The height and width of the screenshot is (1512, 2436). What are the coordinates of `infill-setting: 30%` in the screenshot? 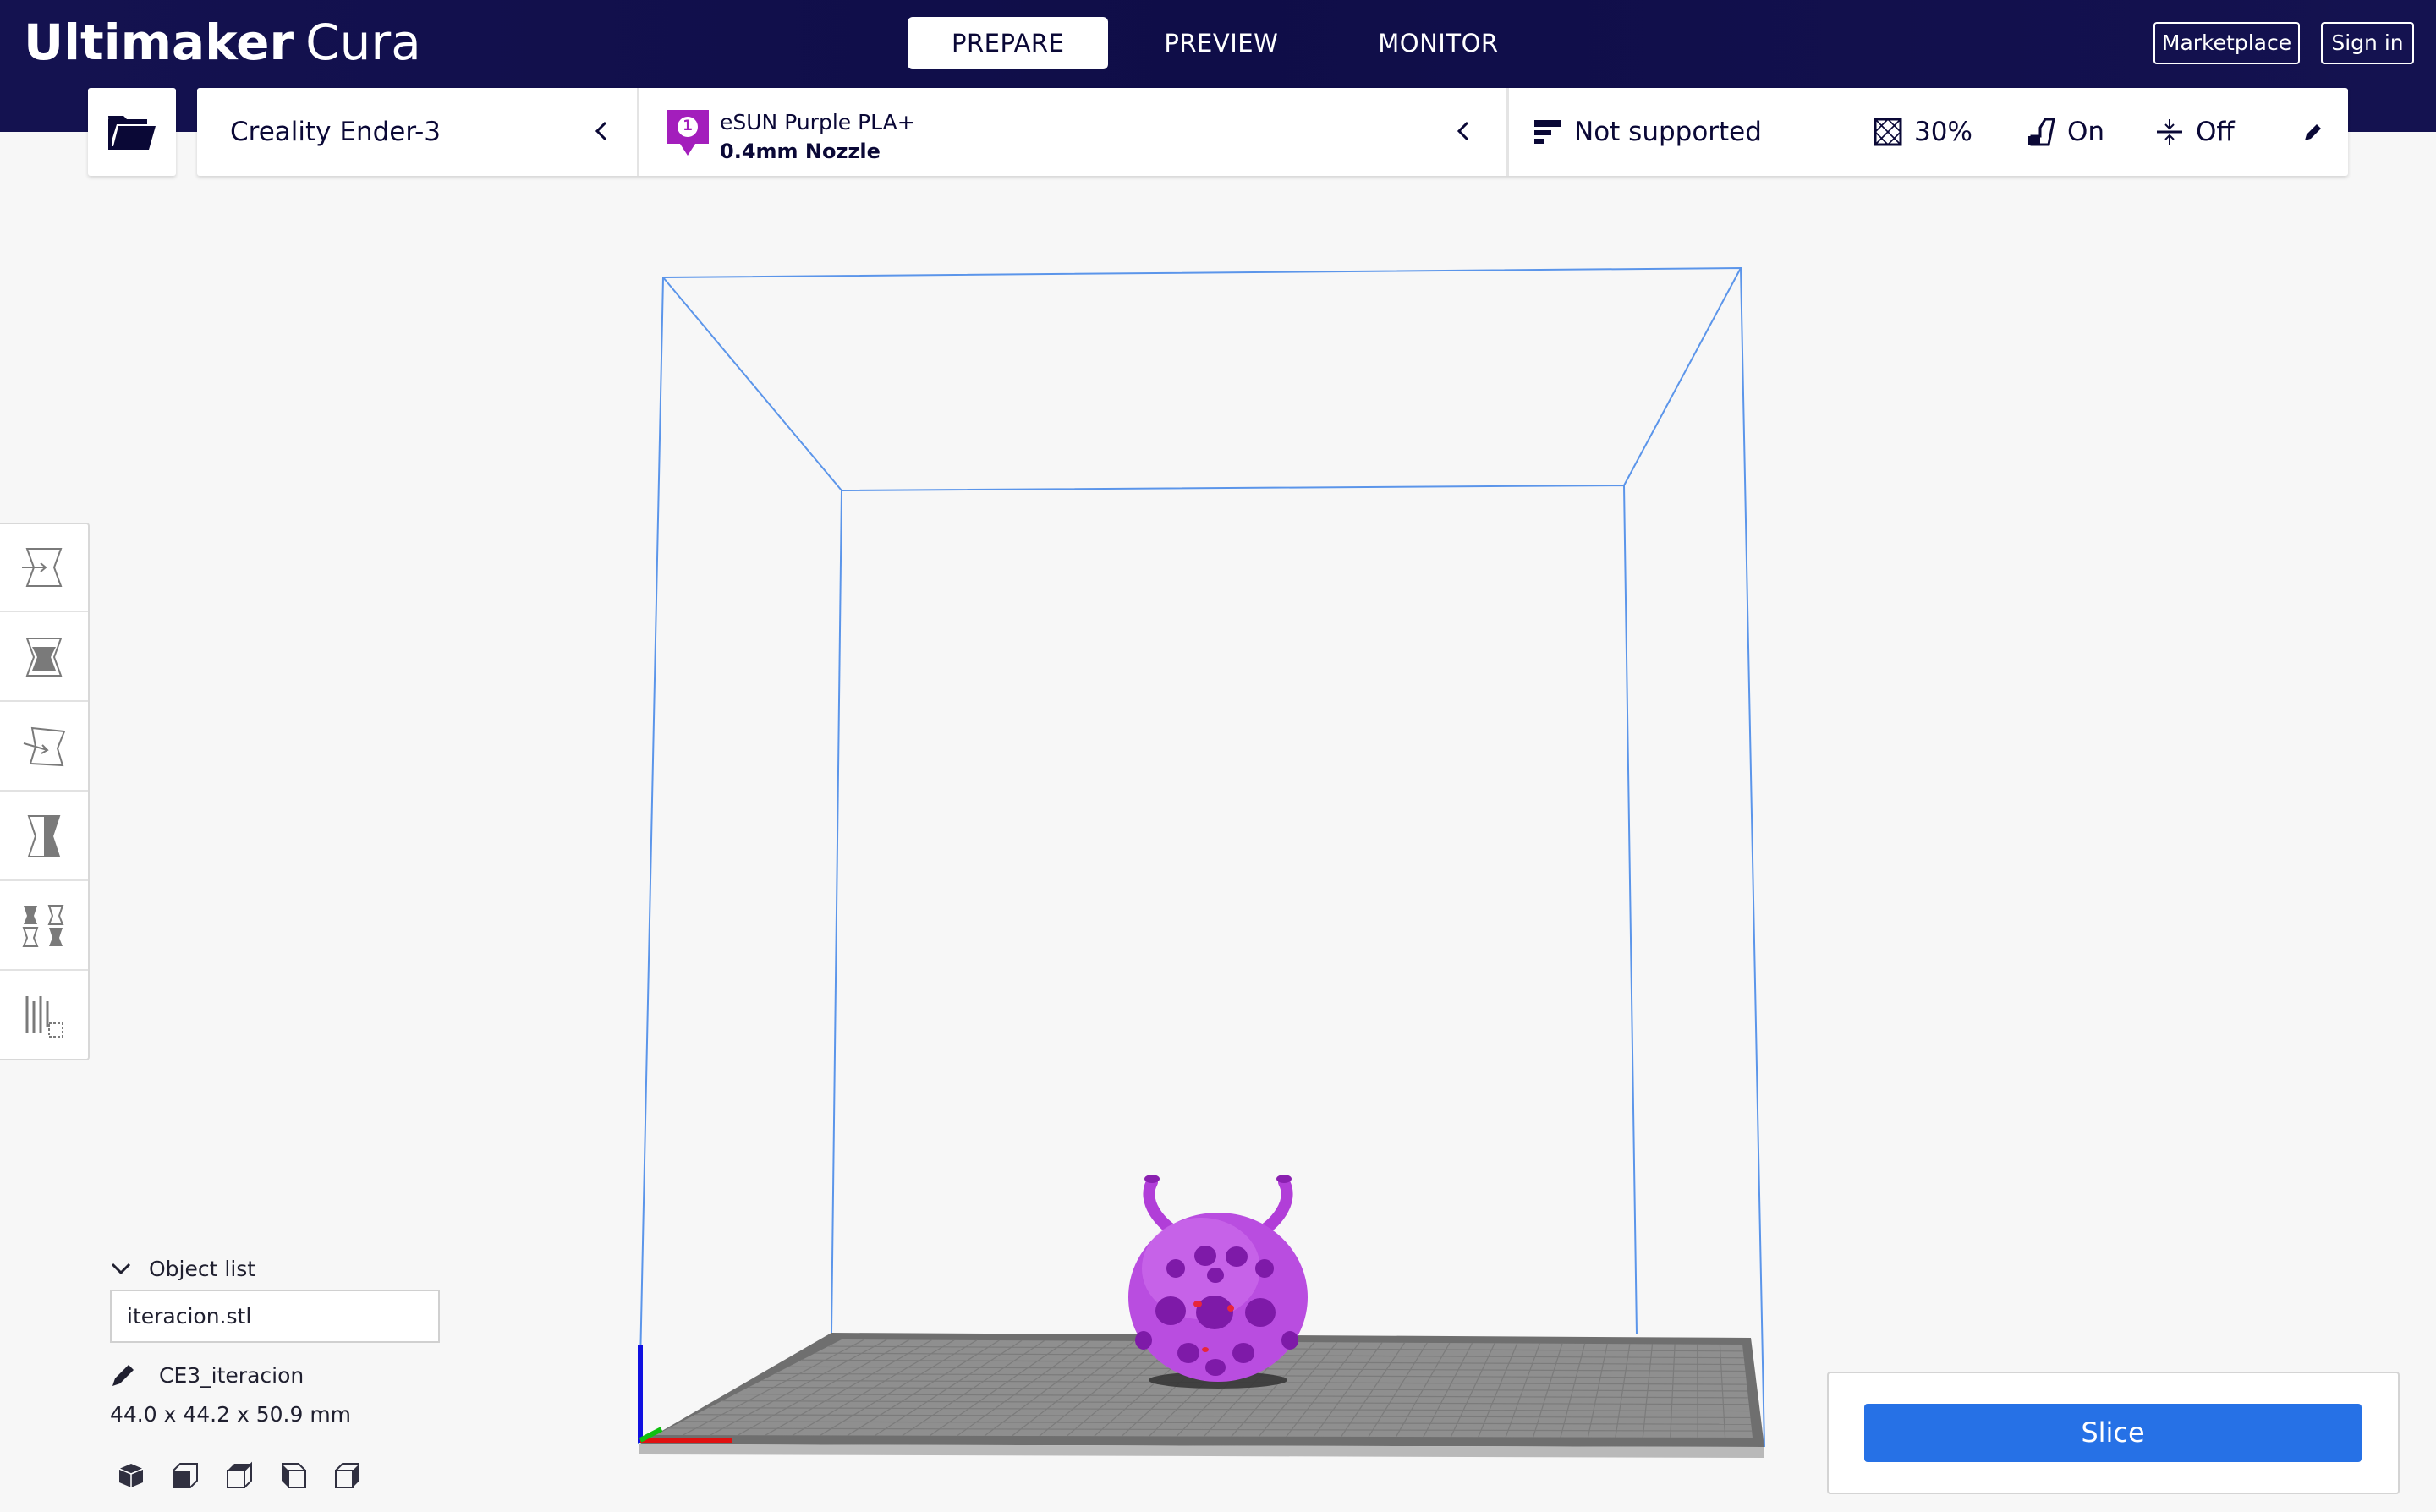 It's located at (1923, 132).